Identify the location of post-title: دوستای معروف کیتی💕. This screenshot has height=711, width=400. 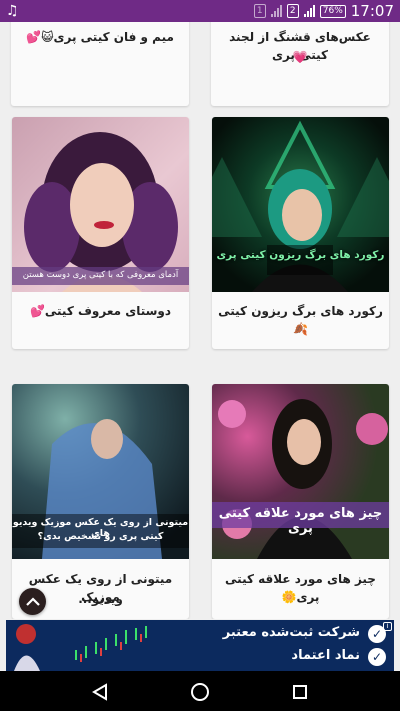
(100, 311).